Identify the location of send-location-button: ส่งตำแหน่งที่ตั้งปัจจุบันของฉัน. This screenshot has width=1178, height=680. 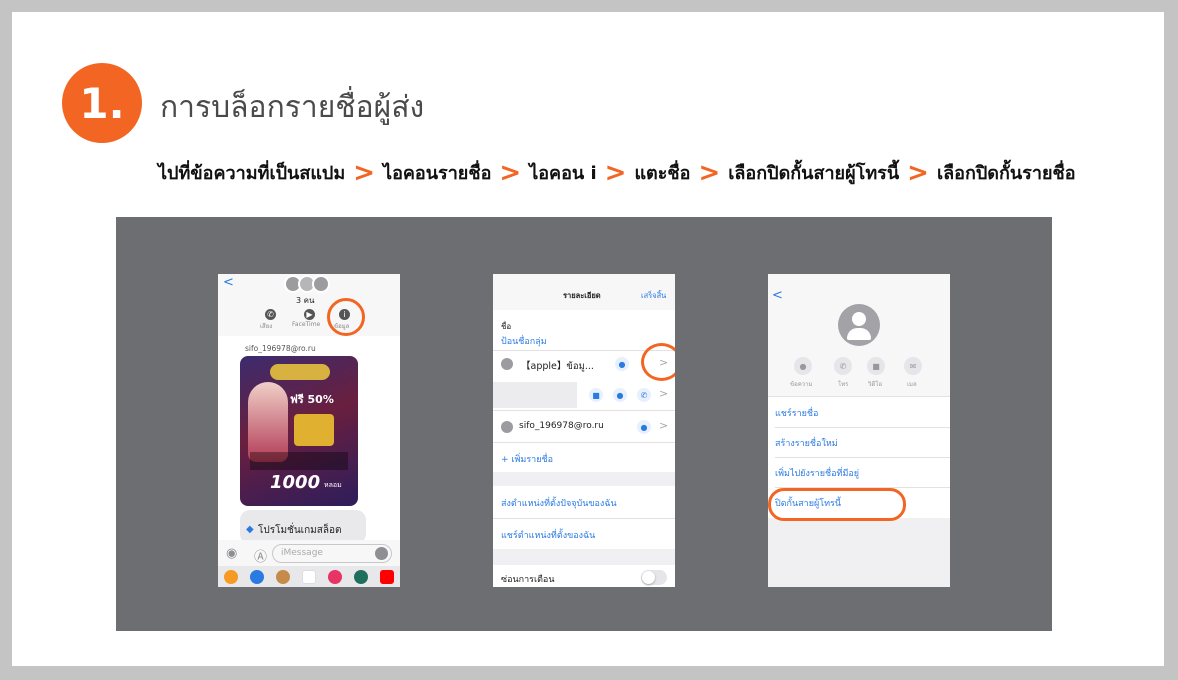
(559, 503).